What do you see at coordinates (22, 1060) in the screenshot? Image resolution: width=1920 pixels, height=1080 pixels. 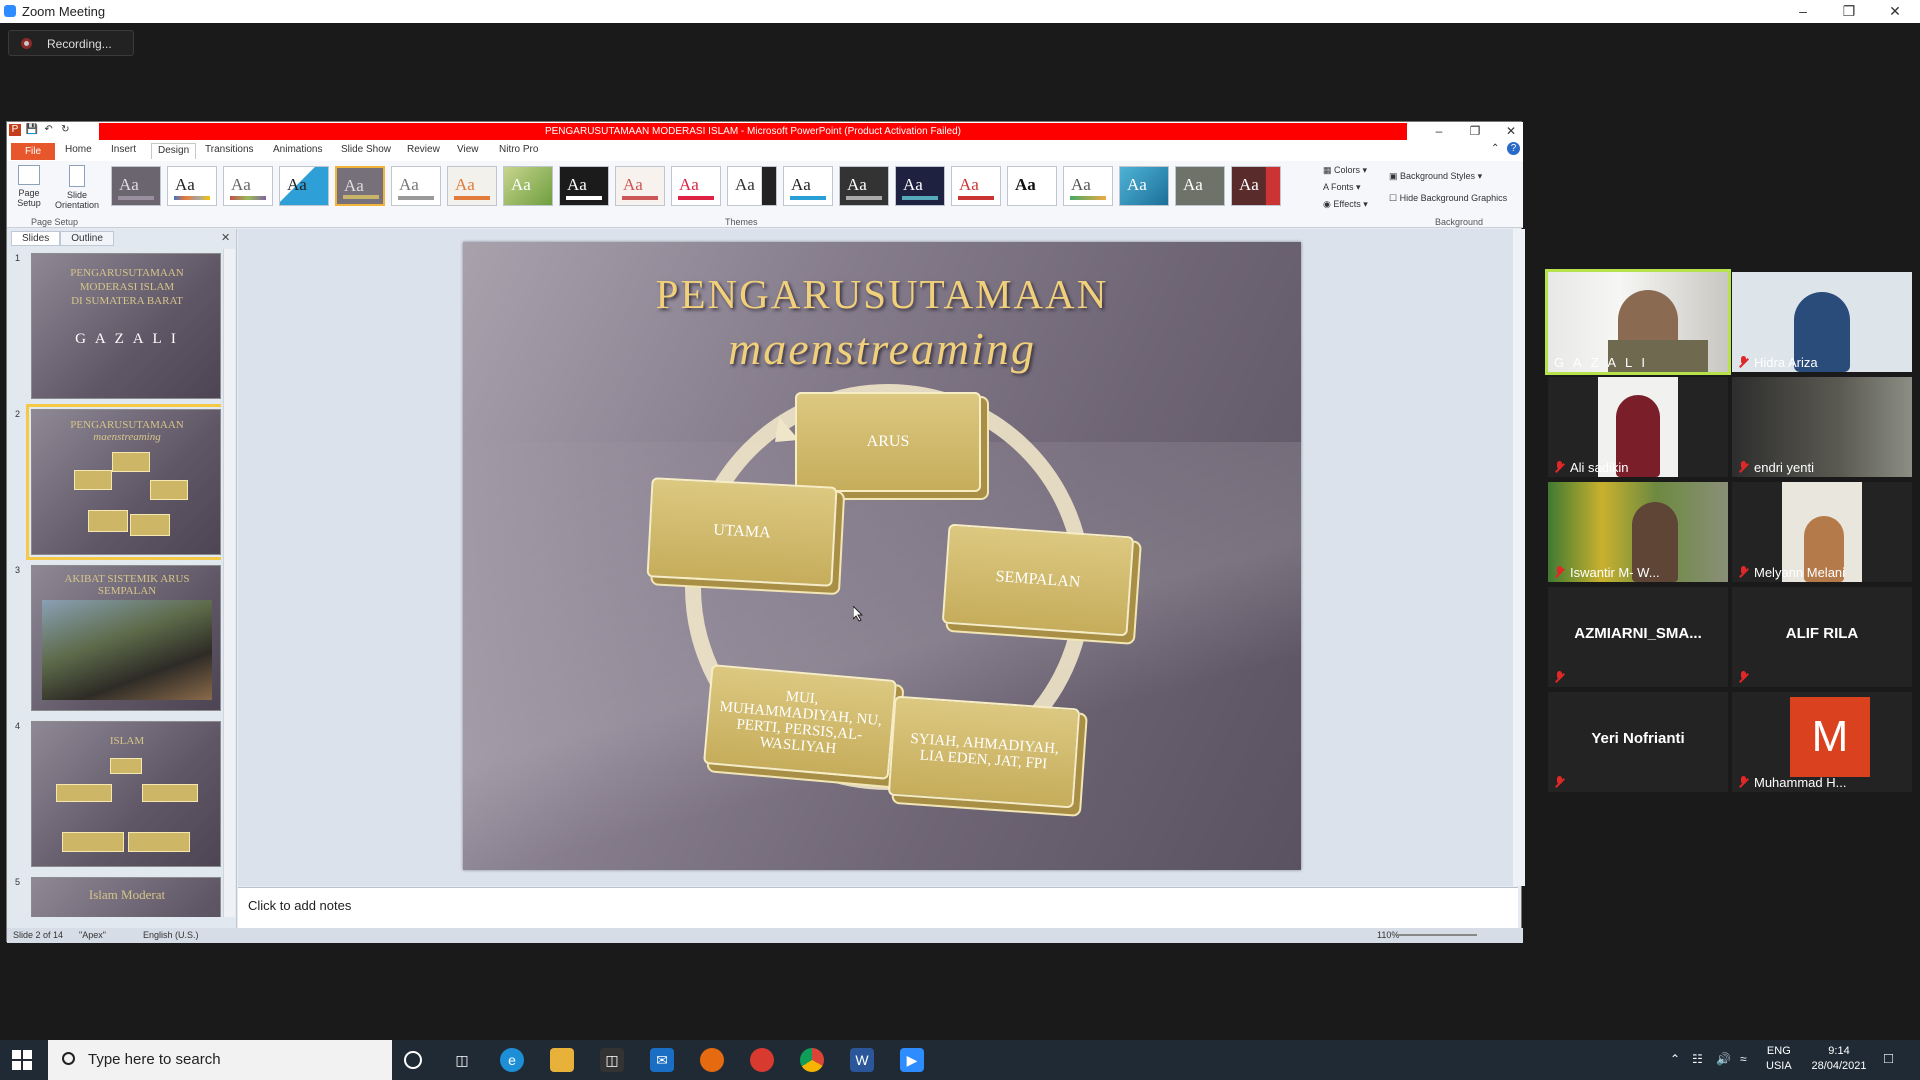 I see `windows-start-icon` at bounding box center [22, 1060].